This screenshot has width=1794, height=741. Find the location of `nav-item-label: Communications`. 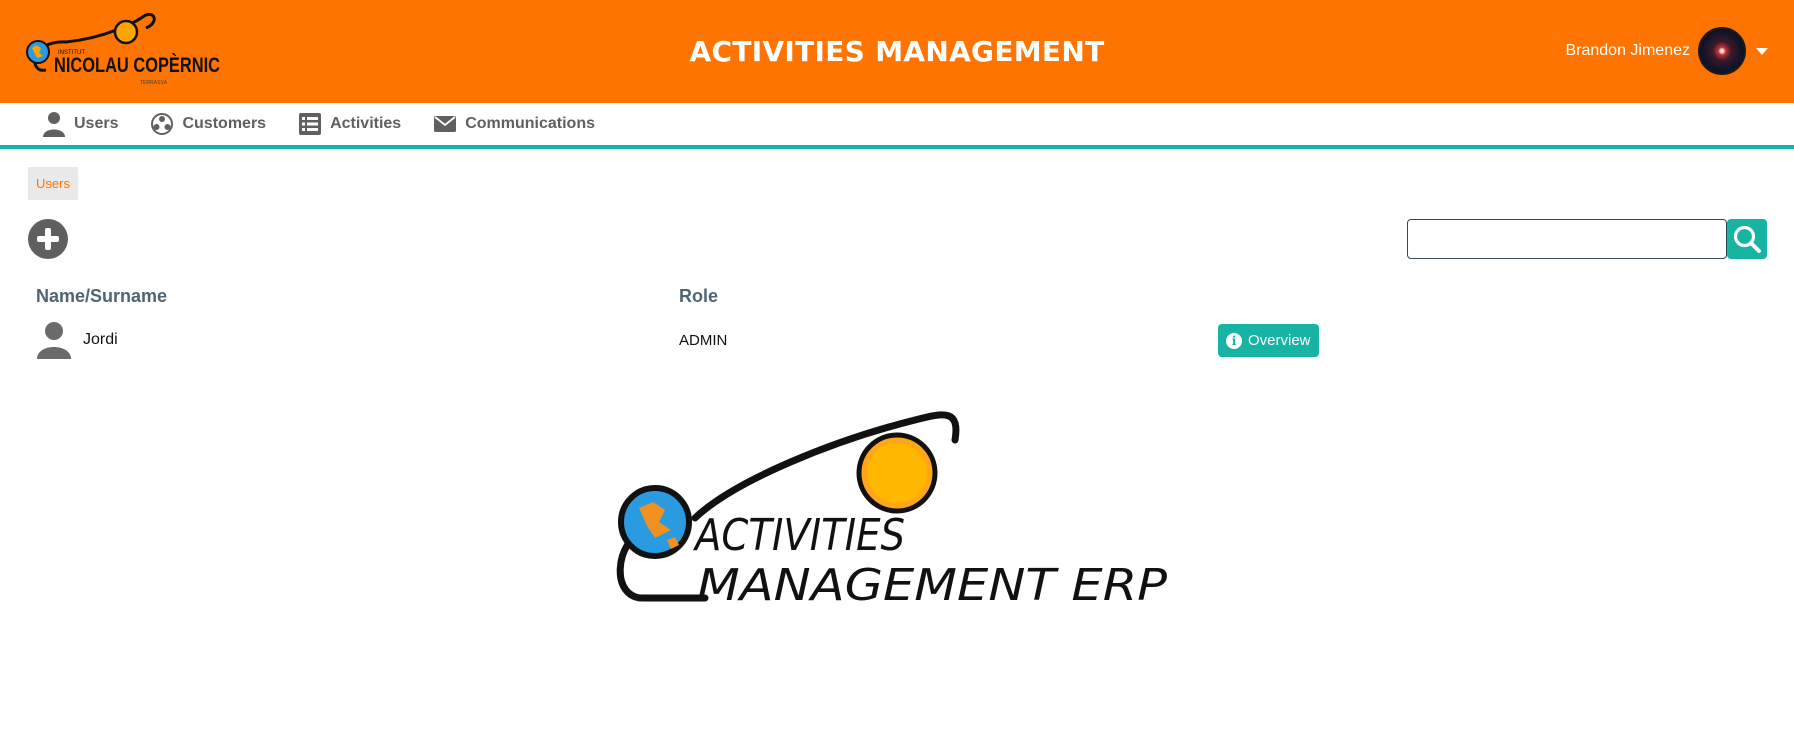

nav-item-label: Communications is located at coordinates (530, 123).